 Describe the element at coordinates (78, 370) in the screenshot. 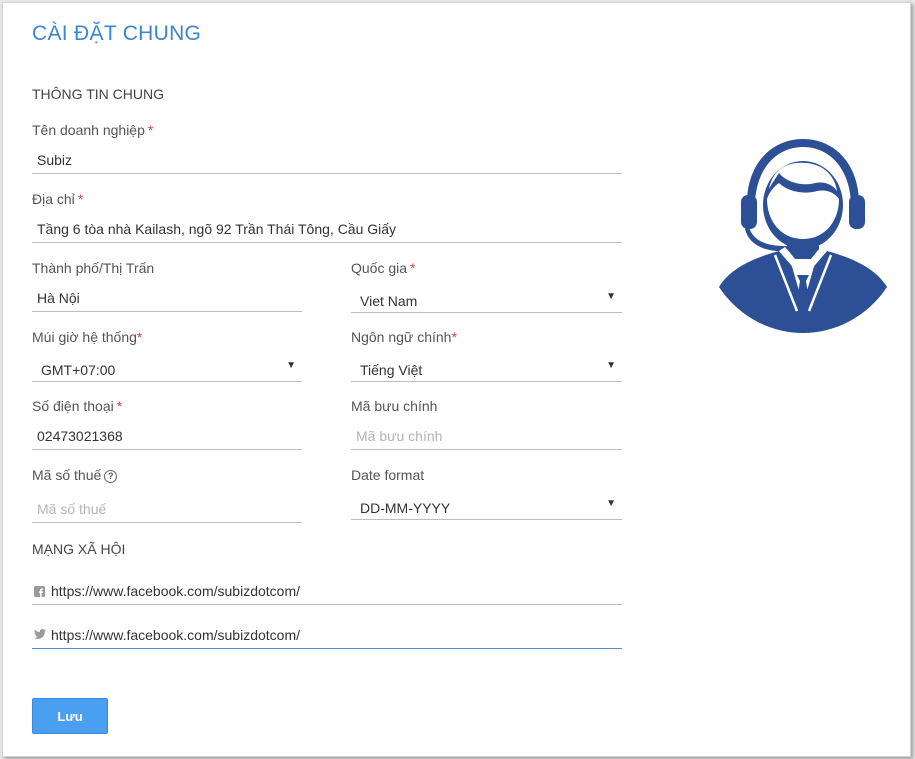

I see `timezone-value: GMT+07:00` at that location.